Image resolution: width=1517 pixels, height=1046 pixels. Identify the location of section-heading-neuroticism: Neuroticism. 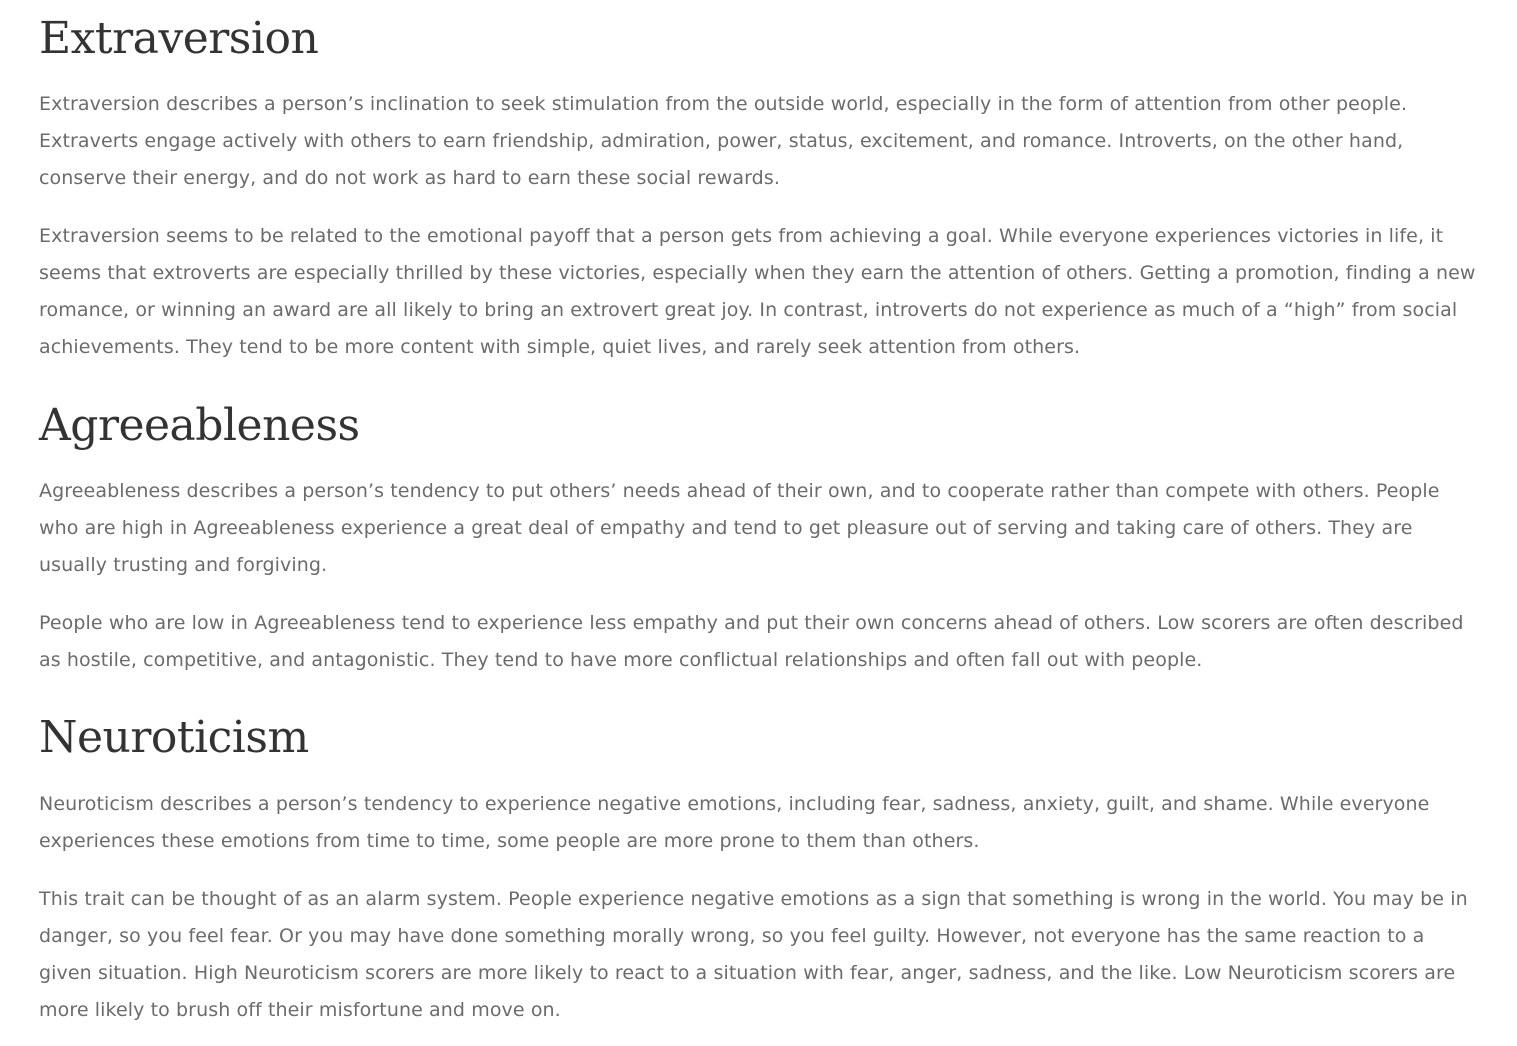
(174, 737).